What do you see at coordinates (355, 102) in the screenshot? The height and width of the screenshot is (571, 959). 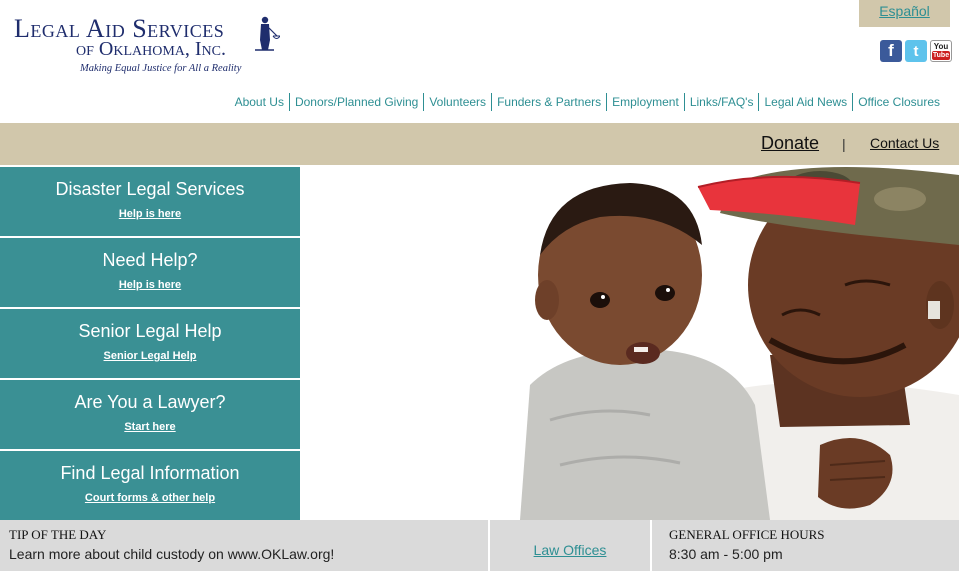 I see `nav-donors-planned-giving: Donors/Planned Giving` at bounding box center [355, 102].